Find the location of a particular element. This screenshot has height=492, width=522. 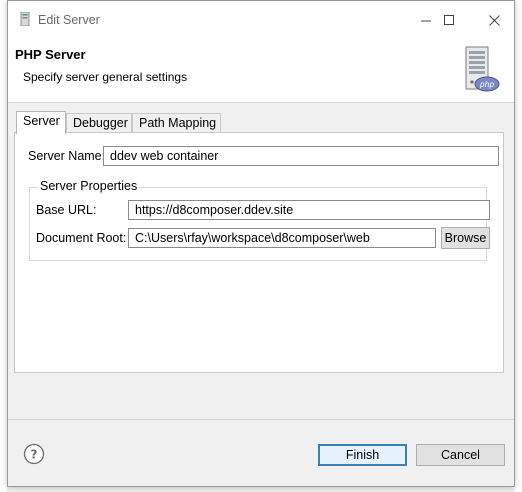

document-root-label: Document Root: is located at coordinates (81, 238).